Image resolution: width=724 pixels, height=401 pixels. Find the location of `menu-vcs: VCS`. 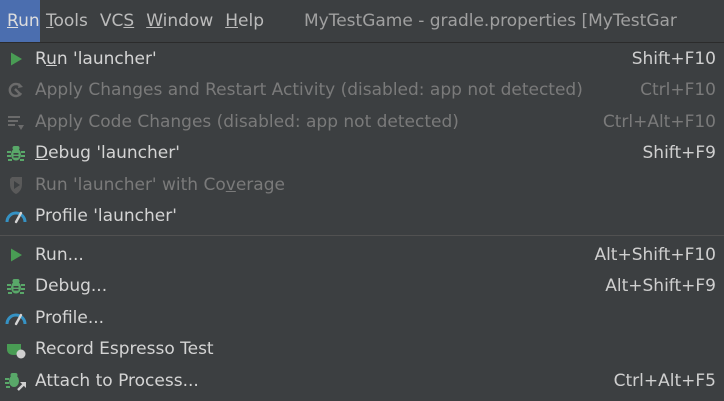

menu-vcs: VCS is located at coordinates (117, 21).